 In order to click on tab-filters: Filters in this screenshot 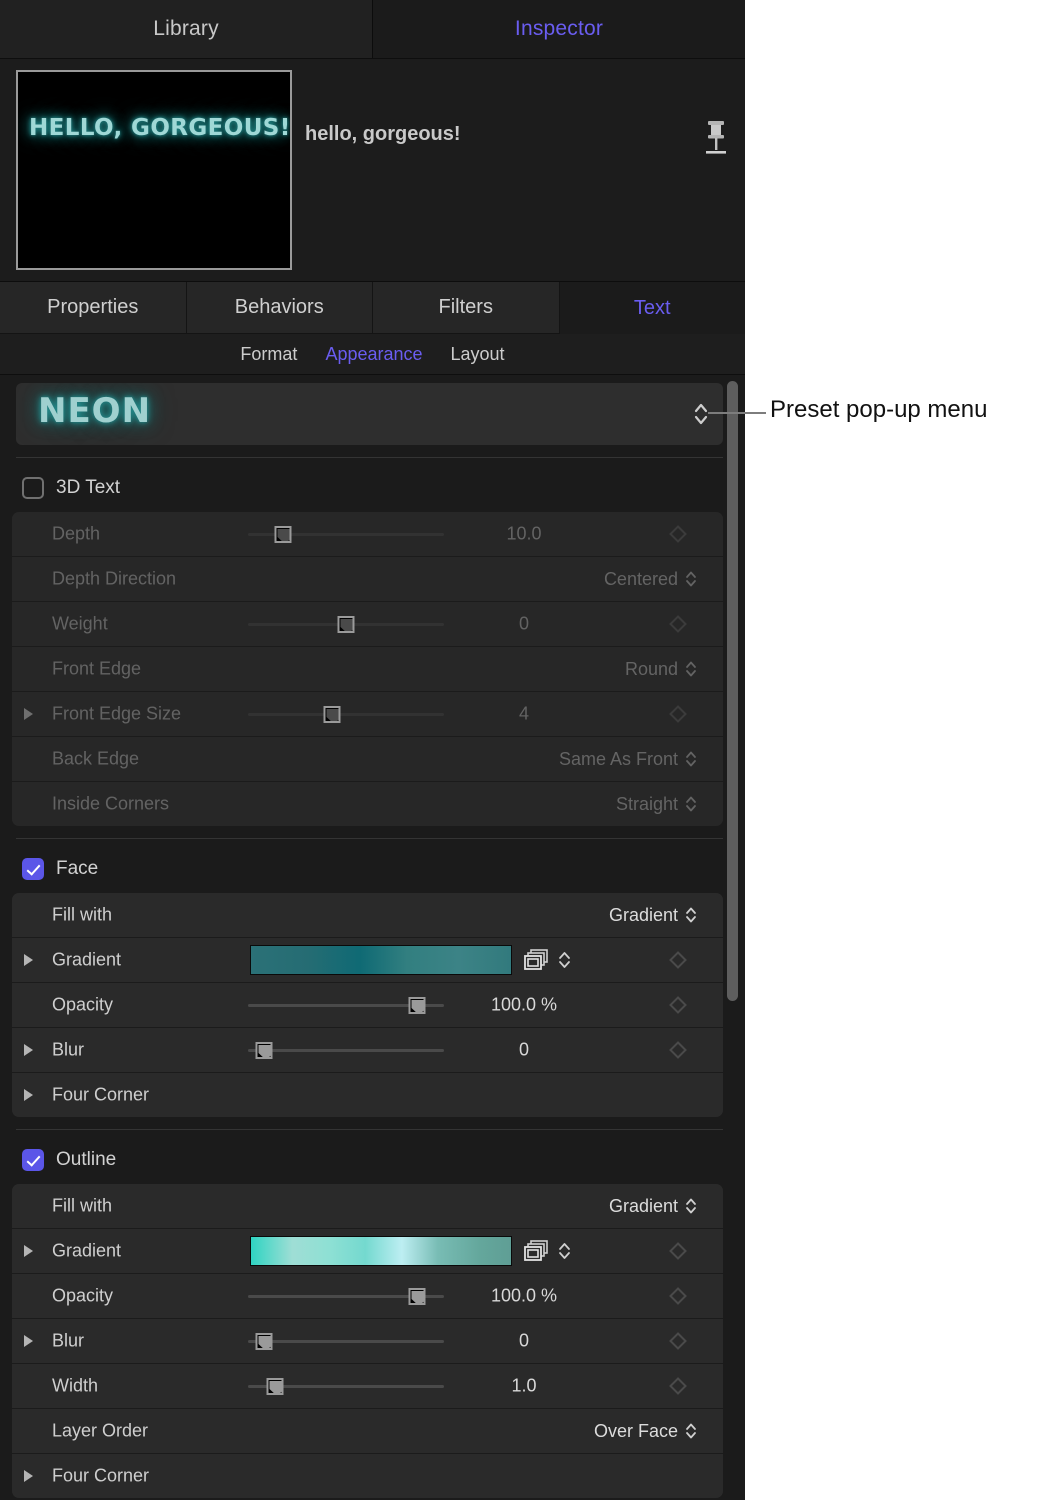, I will do `click(466, 308)`.